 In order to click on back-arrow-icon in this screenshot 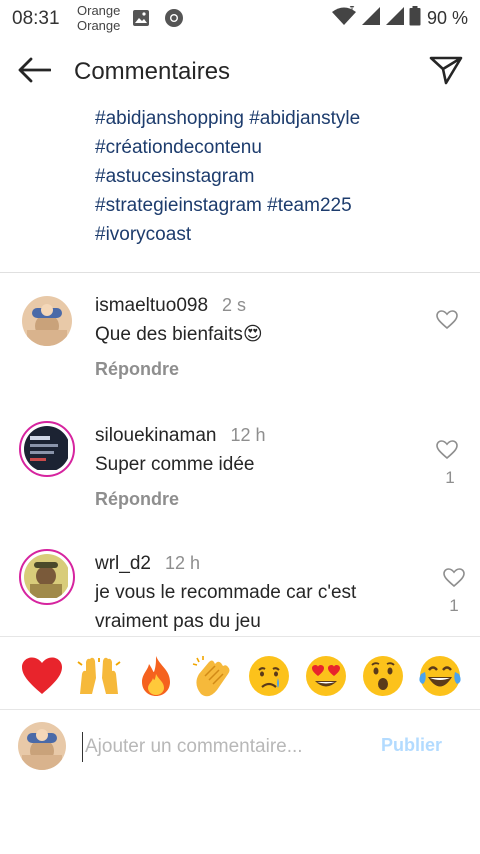, I will do `click(34, 72)`.